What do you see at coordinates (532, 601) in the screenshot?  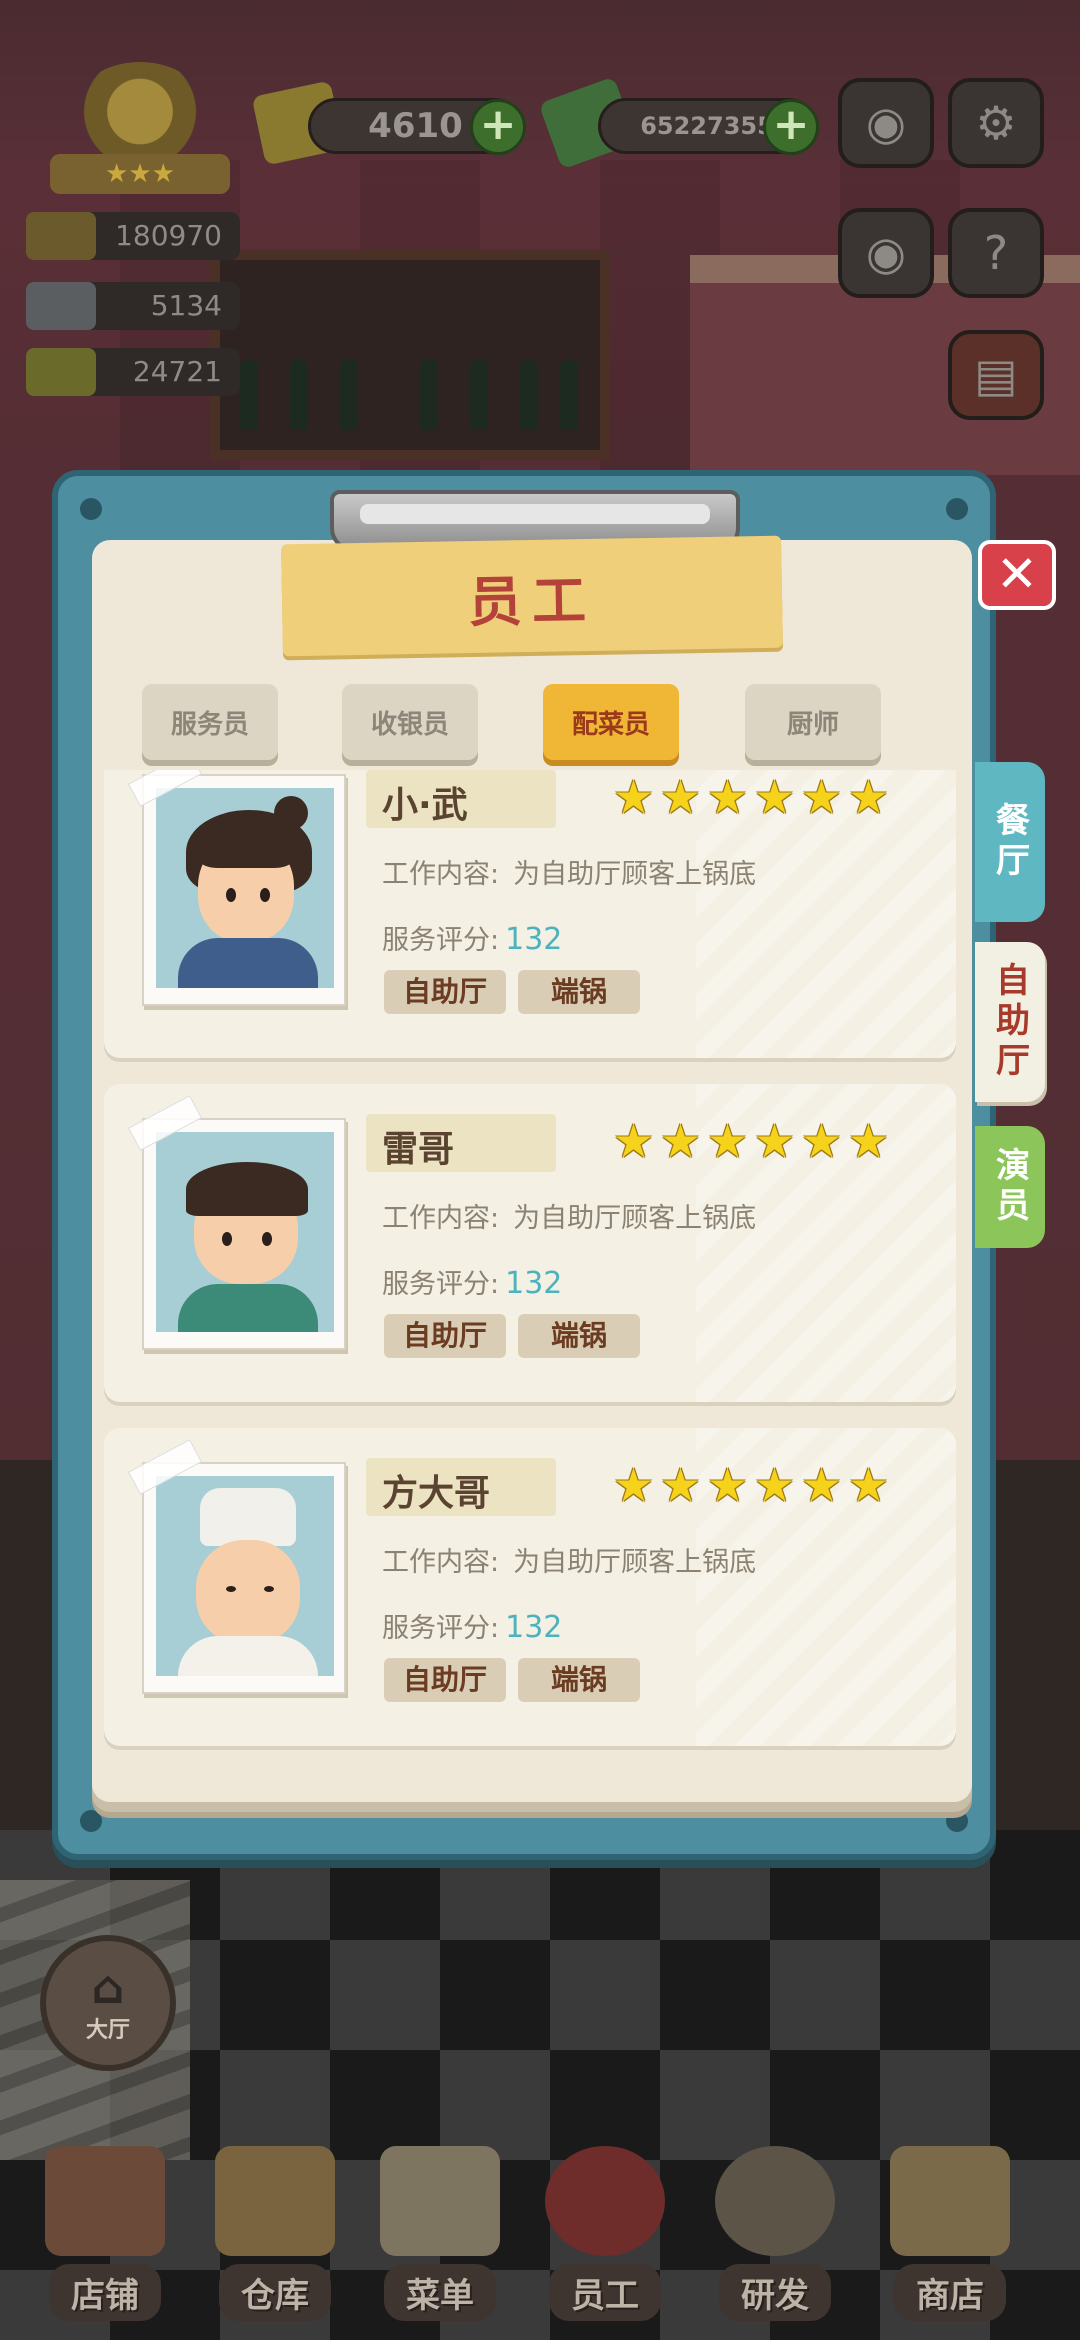 I see `modal-title: 员工` at bounding box center [532, 601].